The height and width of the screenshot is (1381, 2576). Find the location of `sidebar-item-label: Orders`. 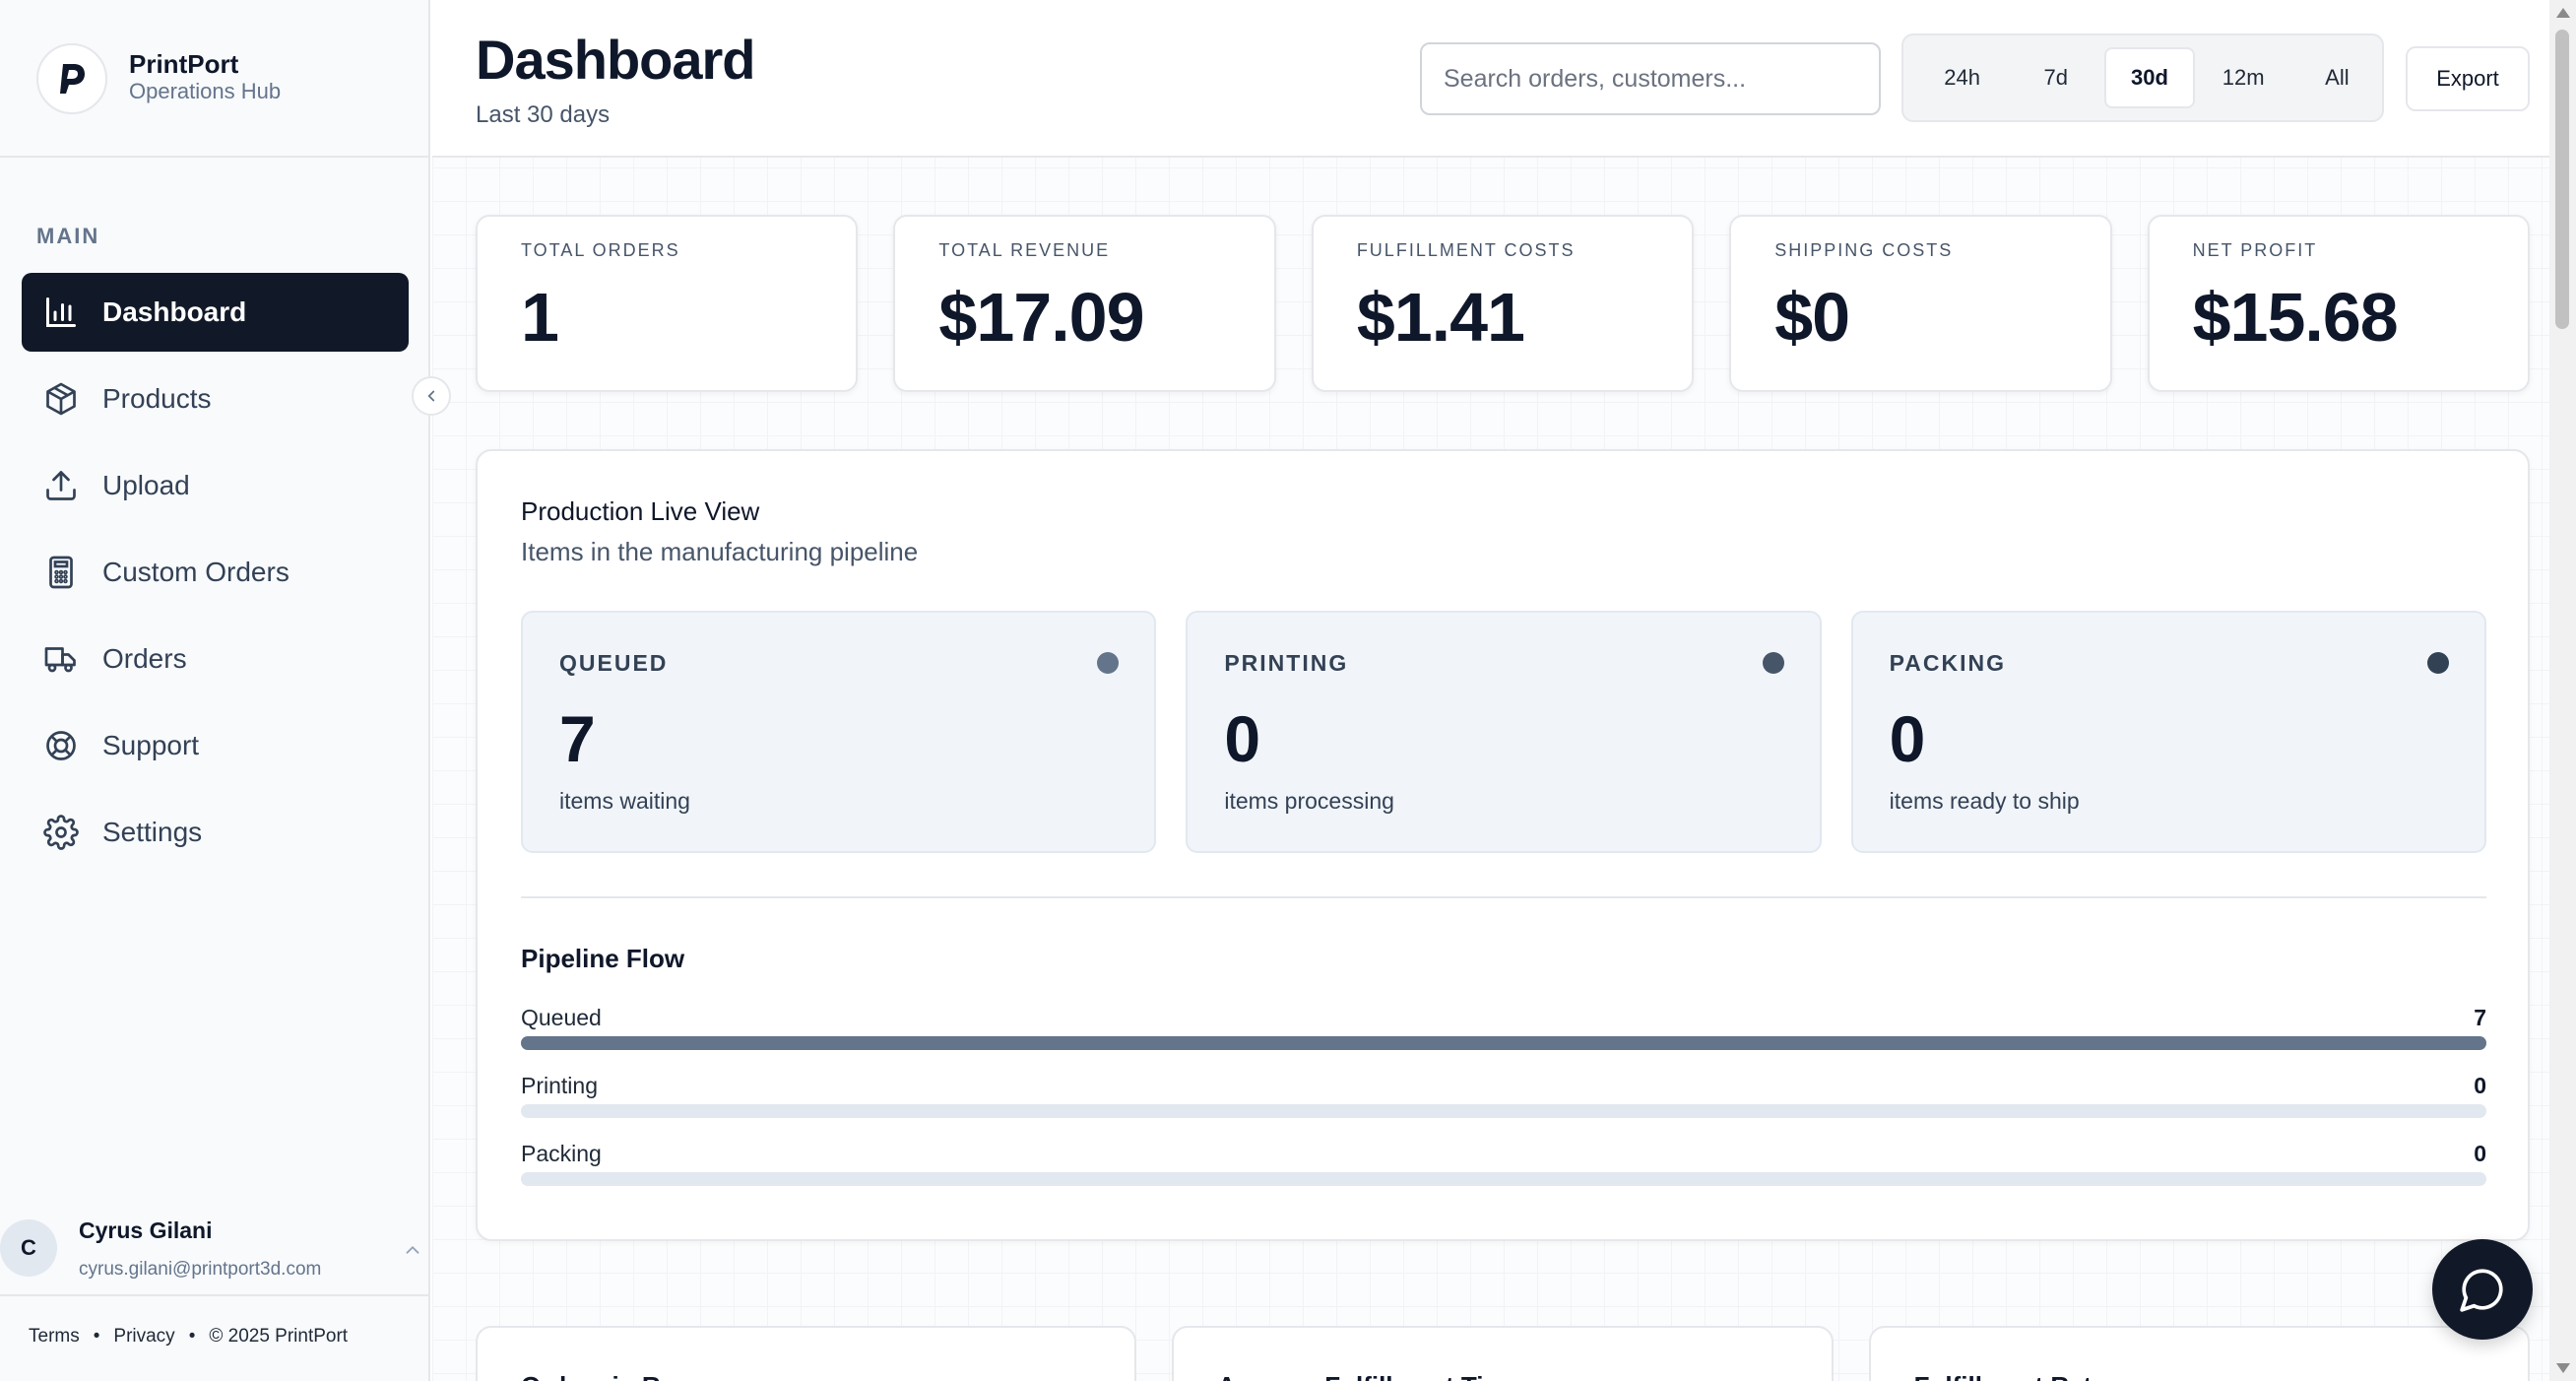

sidebar-item-label: Orders is located at coordinates (144, 658).